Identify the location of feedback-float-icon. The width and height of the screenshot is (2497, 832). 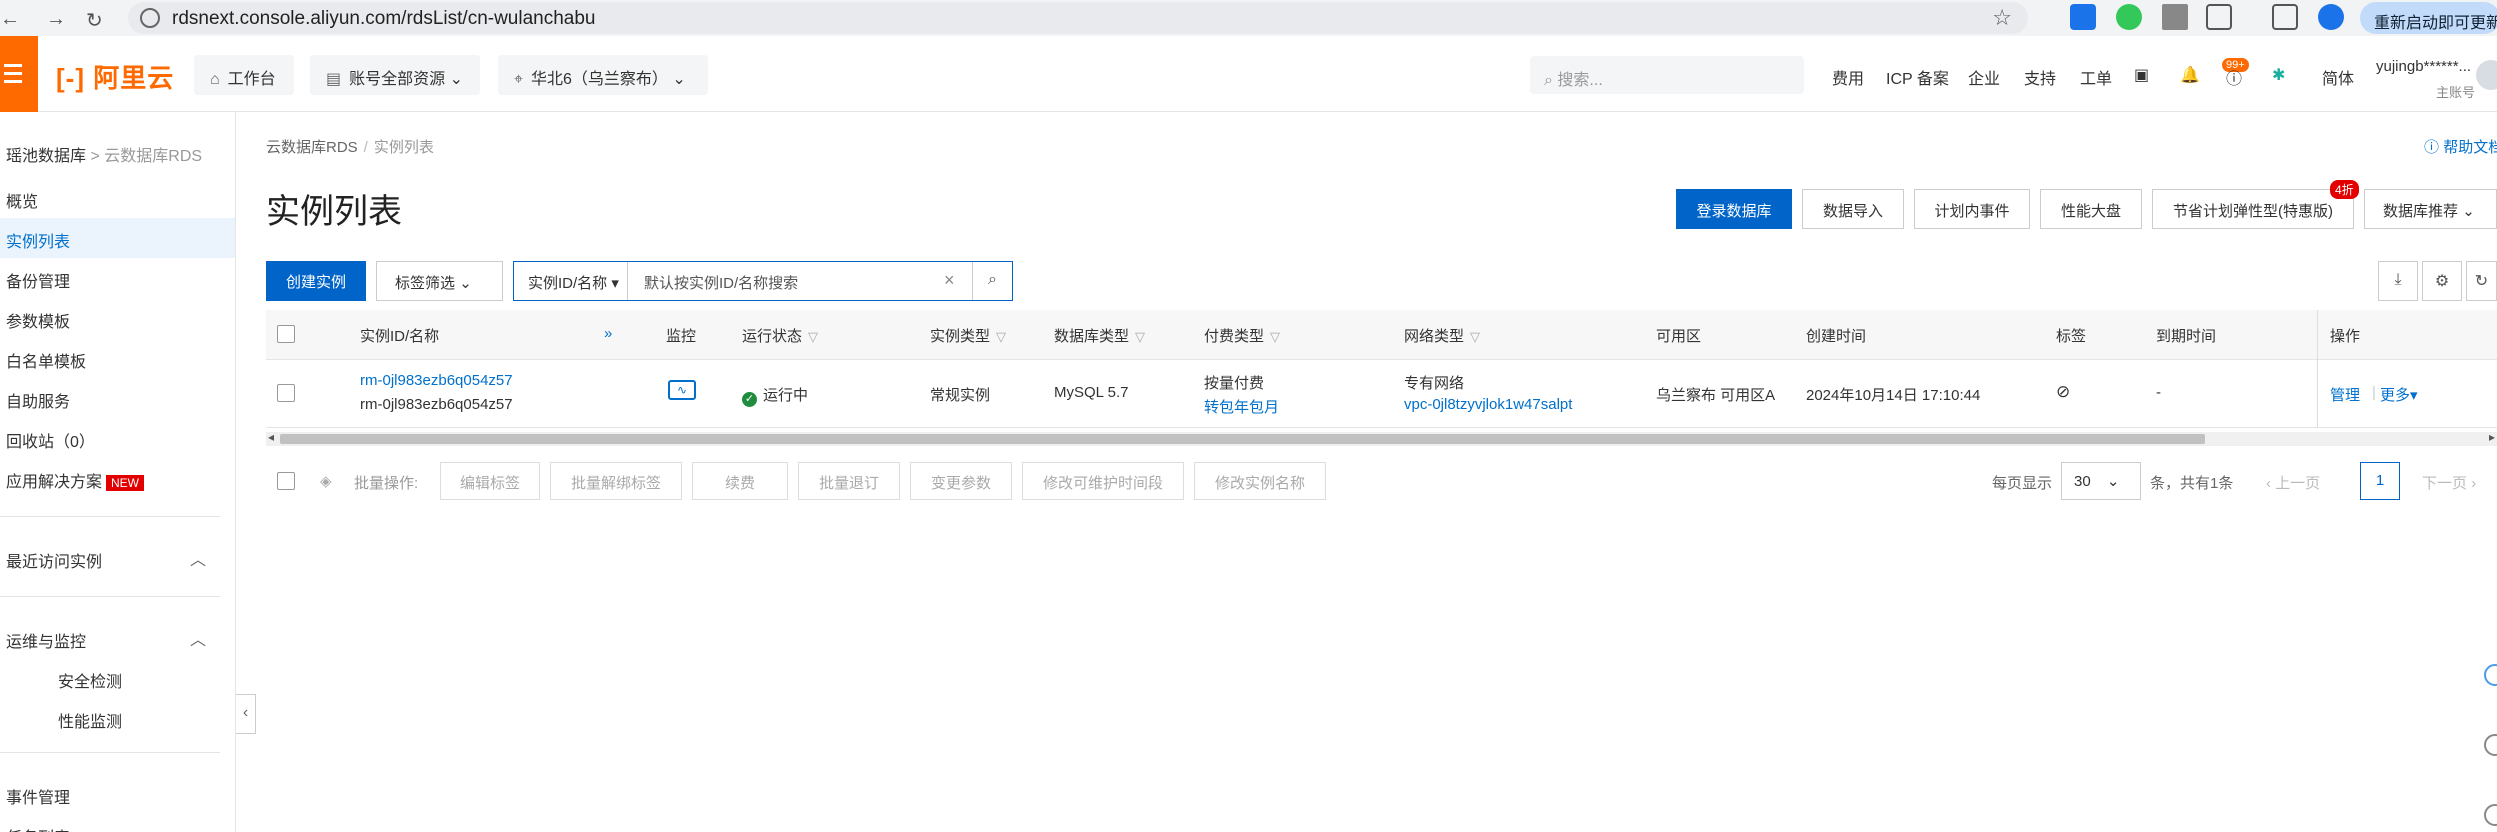
(2490, 745).